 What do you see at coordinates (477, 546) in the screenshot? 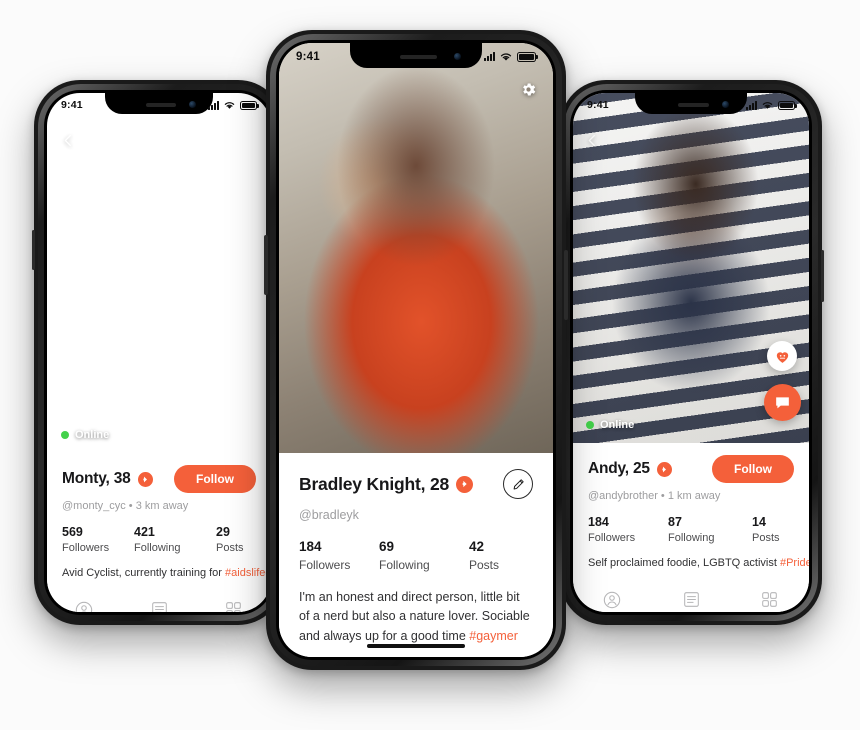
I see `stat-value: 42` at bounding box center [477, 546].